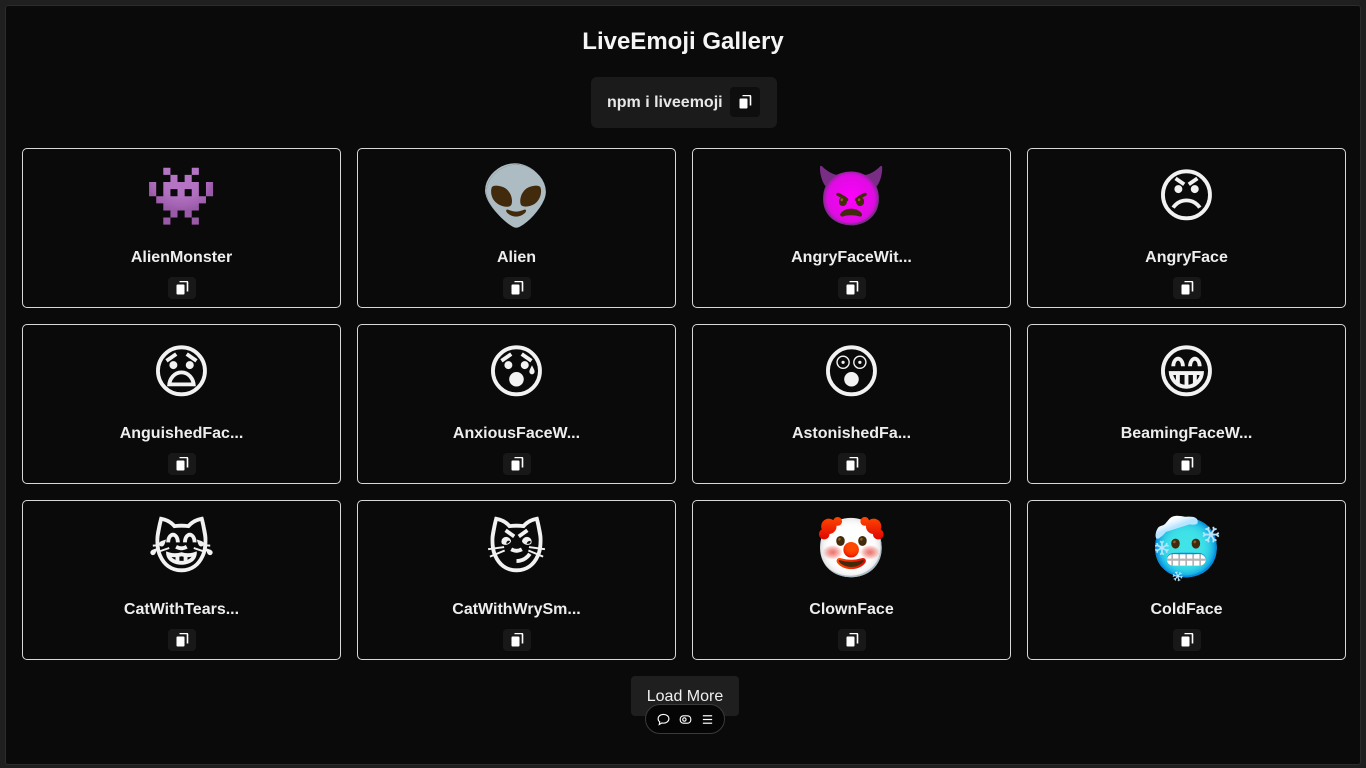  Describe the element at coordinates (181, 548) in the screenshot. I see `emoji-glyph: 😹` at that location.